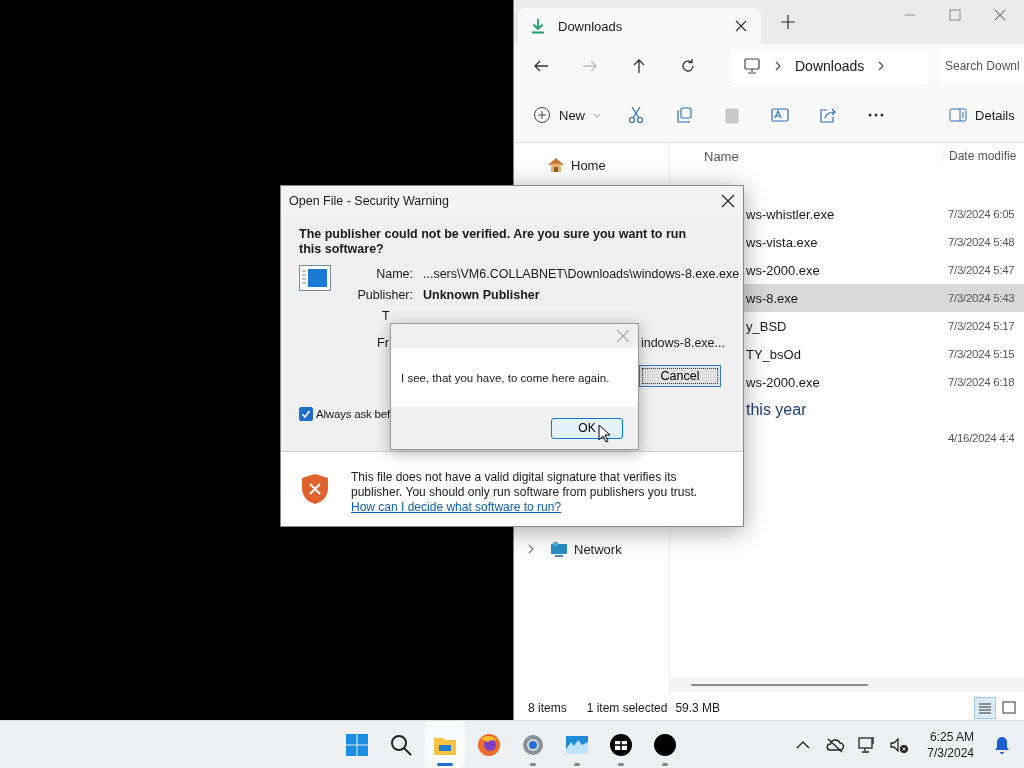  What do you see at coordinates (684, 115) in the screenshot?
I see `copy-icon` at bounding box center [684, 115].